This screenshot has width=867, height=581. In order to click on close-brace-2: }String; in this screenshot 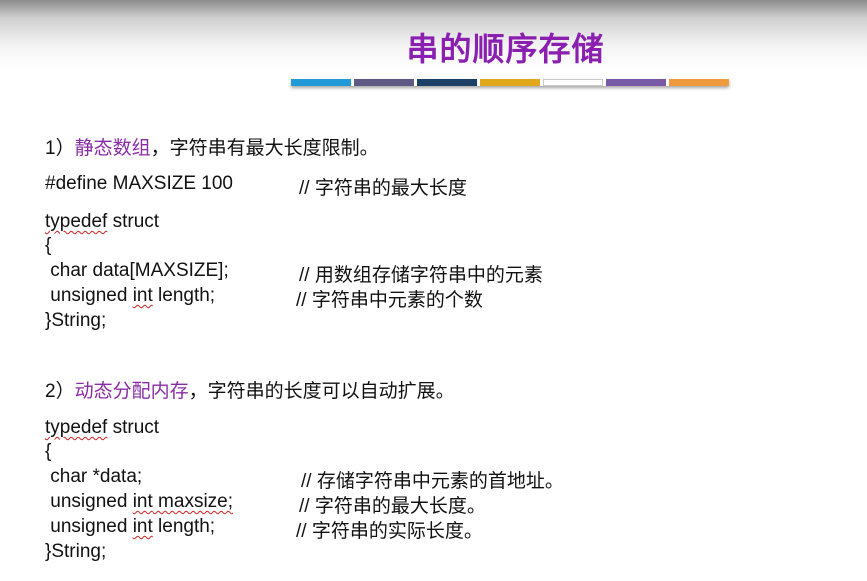, I will do `click(76, 551)`.